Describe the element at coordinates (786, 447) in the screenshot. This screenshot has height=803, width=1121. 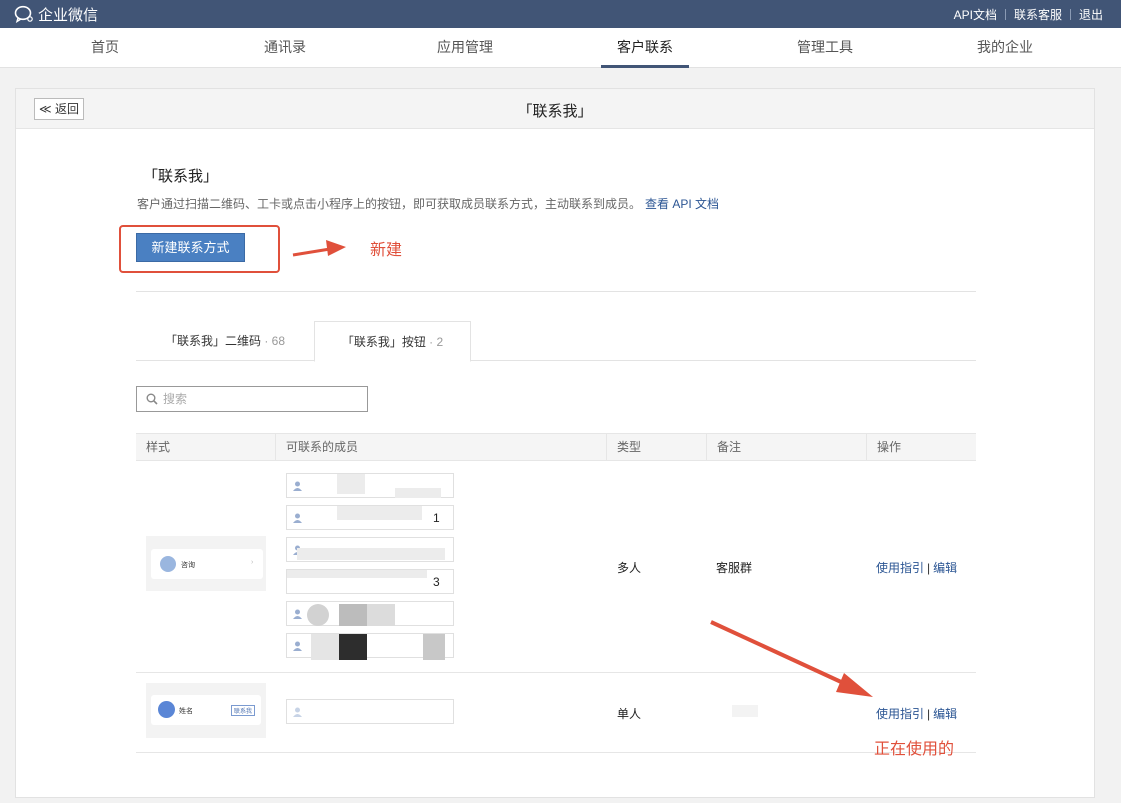
I see `col-note: 备注` at that location.